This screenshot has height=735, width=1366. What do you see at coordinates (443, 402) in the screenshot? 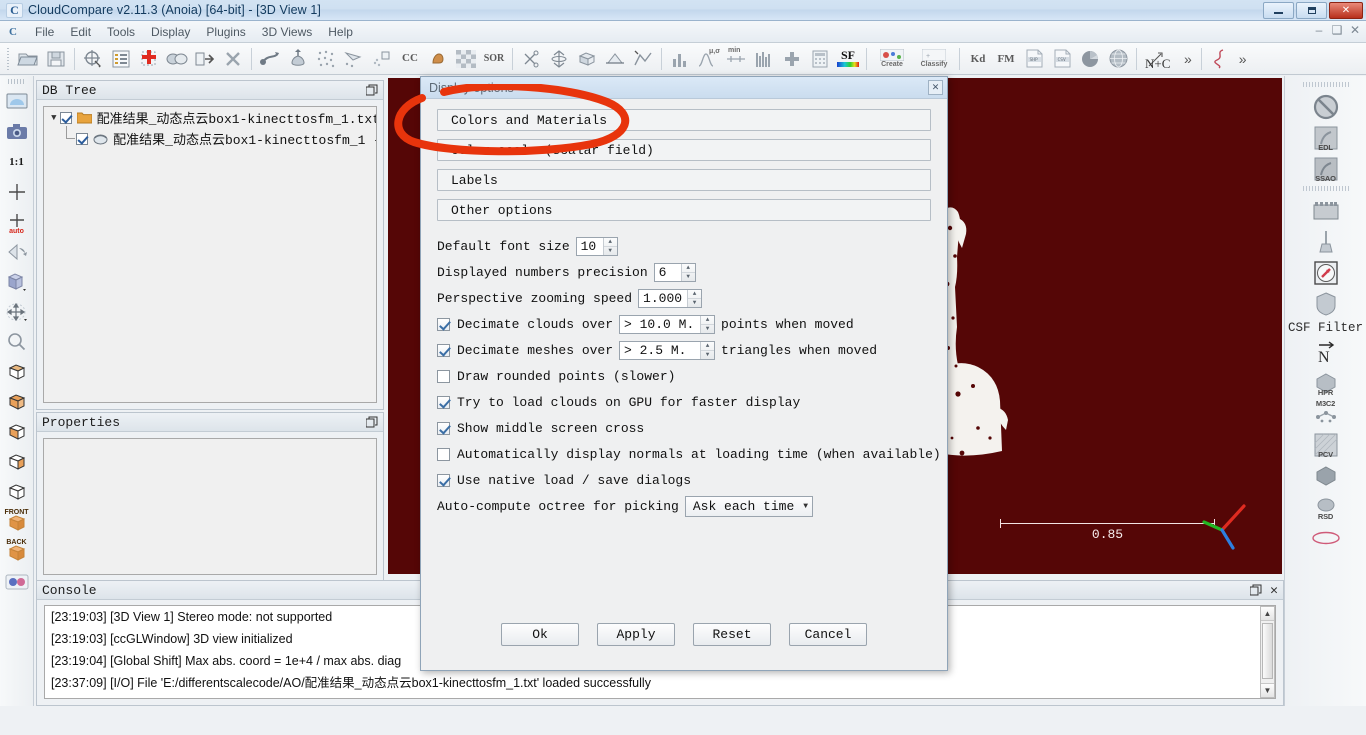
I see `load-clouds-gpu-checkbox` at bounding box center [443, 402].